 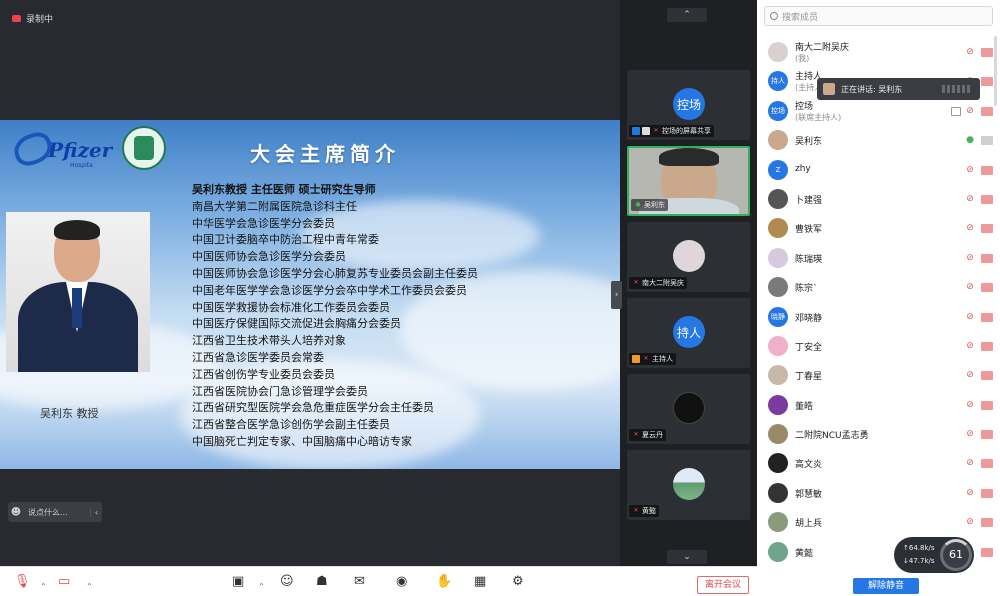 What do you see at coordinates (878, 463) in the screenshot?
I see `participant-row: 高文炎 ⊘` at bounding box center [878, 463].